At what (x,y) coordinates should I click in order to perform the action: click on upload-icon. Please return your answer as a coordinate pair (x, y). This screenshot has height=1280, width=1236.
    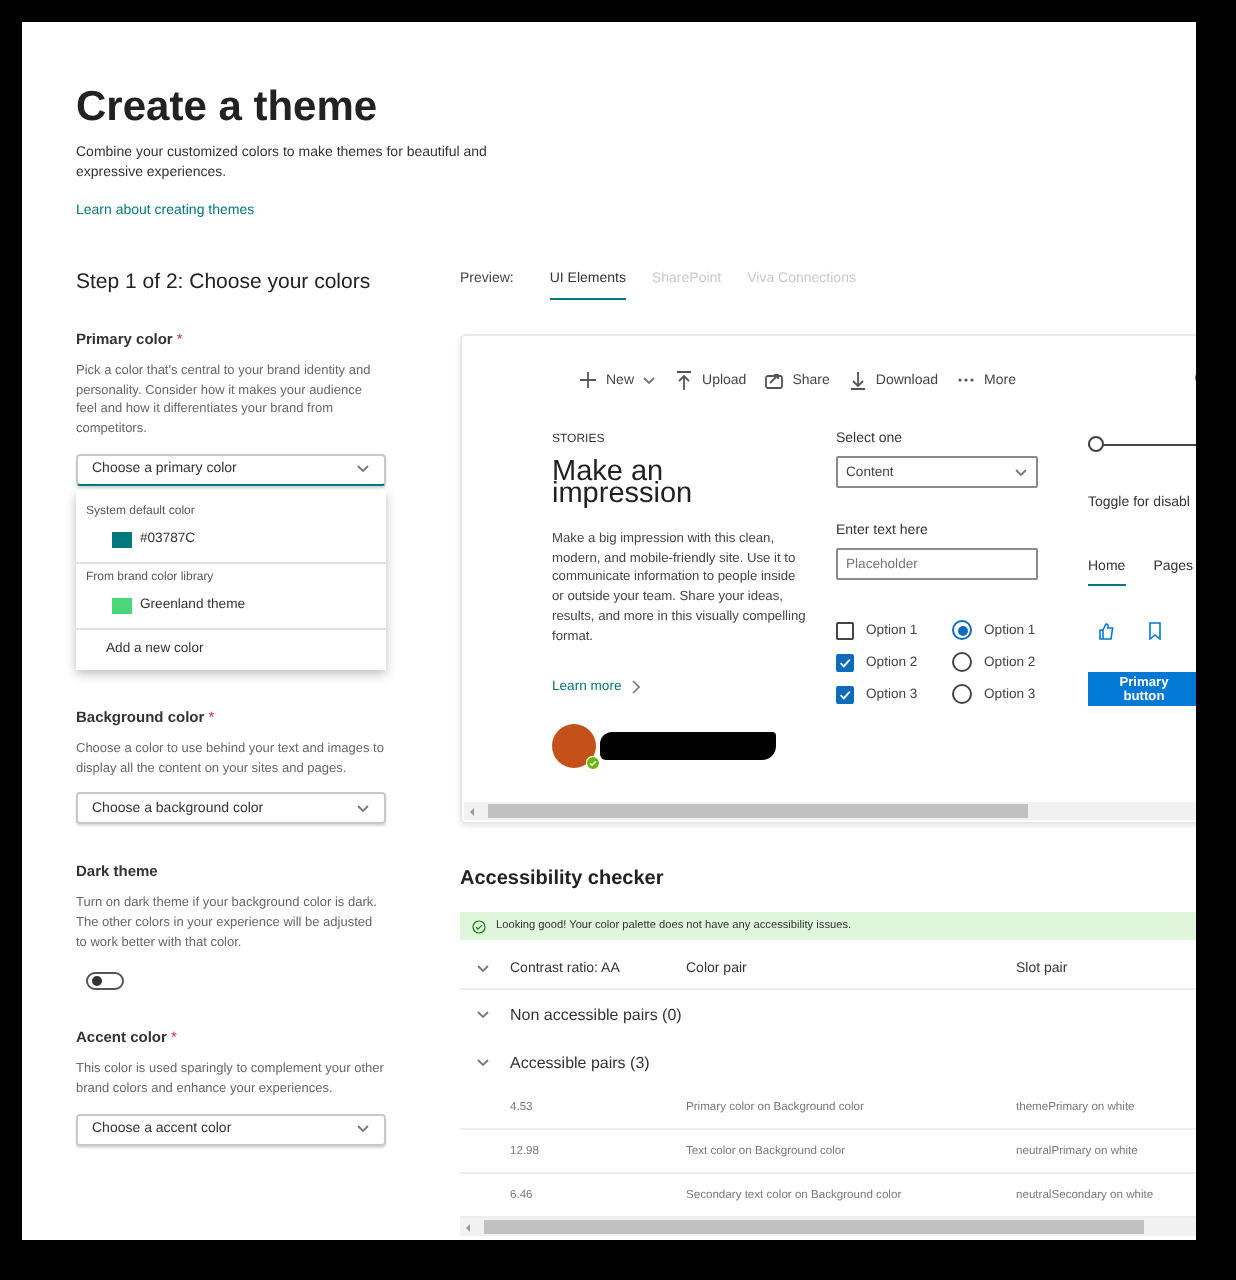
    Looking at the image, I should click on (684, 380).